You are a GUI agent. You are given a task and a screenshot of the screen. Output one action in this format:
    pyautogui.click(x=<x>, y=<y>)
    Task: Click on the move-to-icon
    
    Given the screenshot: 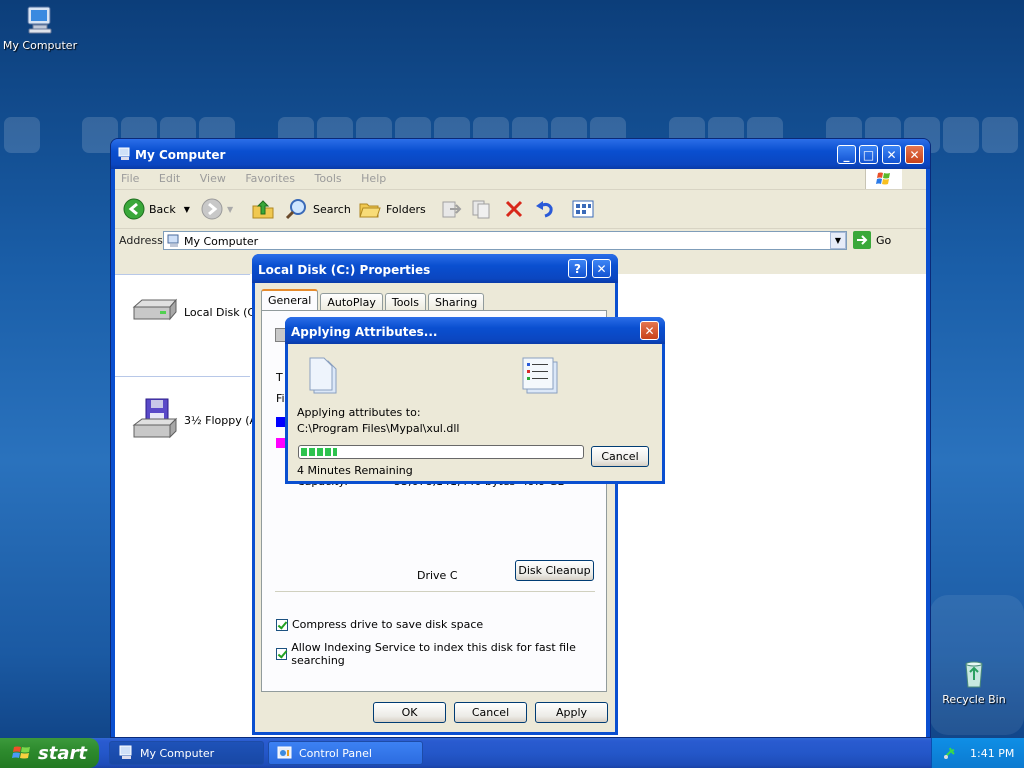 What is the action you would take?
    pyautogui.click(x=452, y=209)
    